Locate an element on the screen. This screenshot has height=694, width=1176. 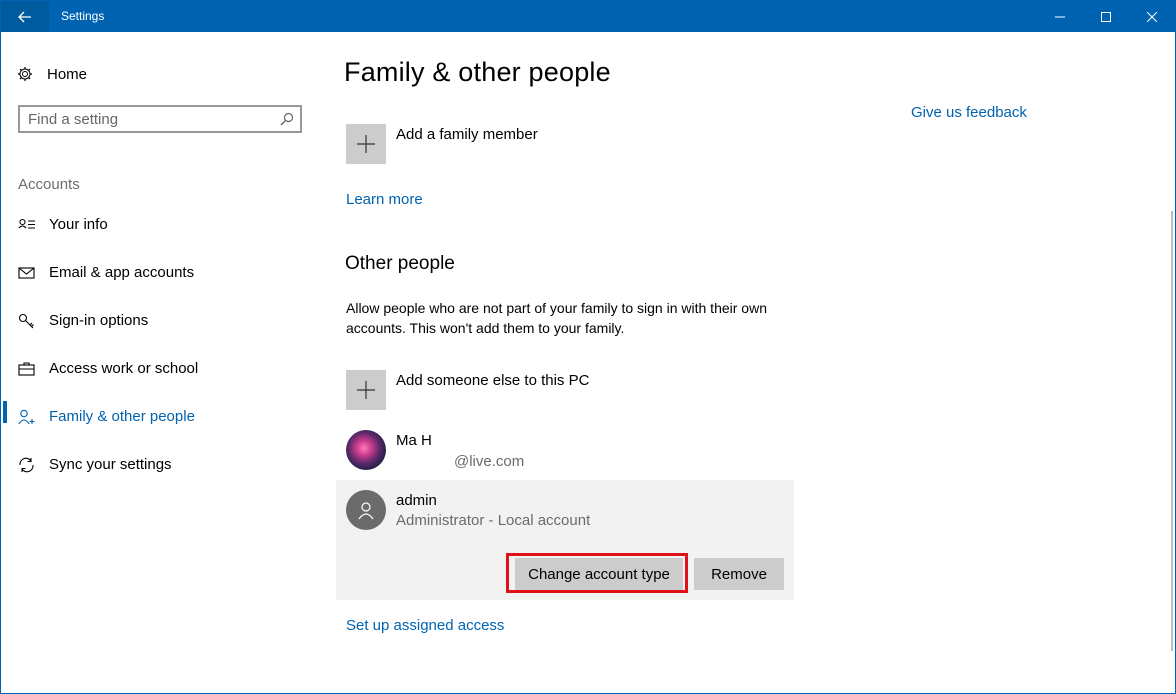
key-icon is located at coordinates (26, 321).